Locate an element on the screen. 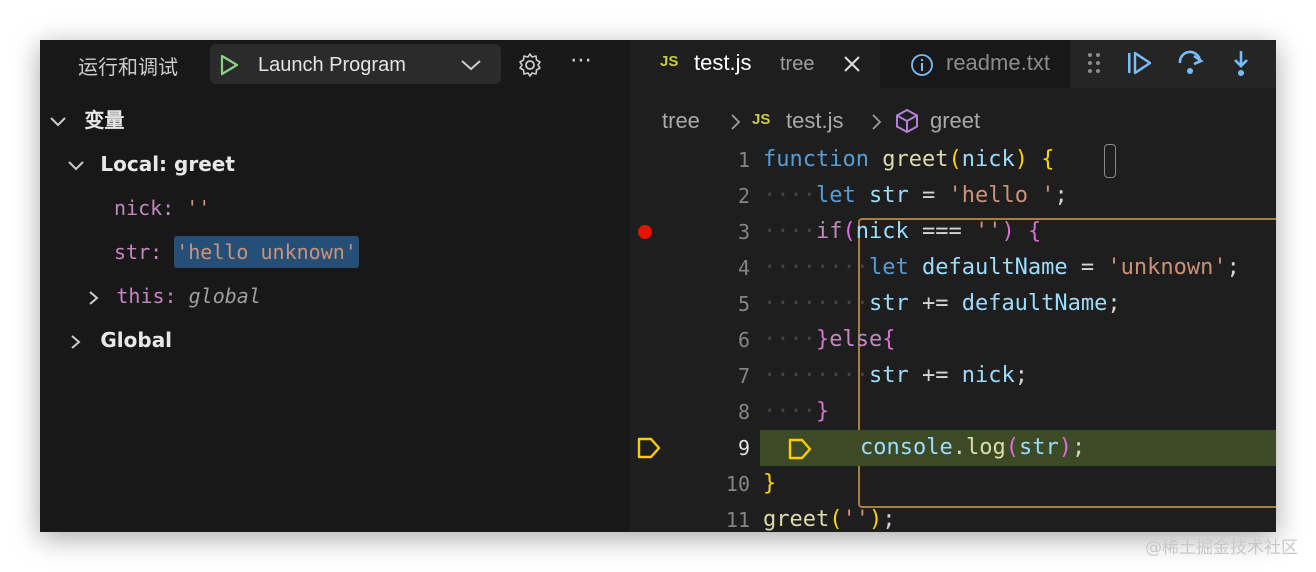 This screenshot has height=572, width=1316. code-text: ····} is located at coordinates (796, 411).